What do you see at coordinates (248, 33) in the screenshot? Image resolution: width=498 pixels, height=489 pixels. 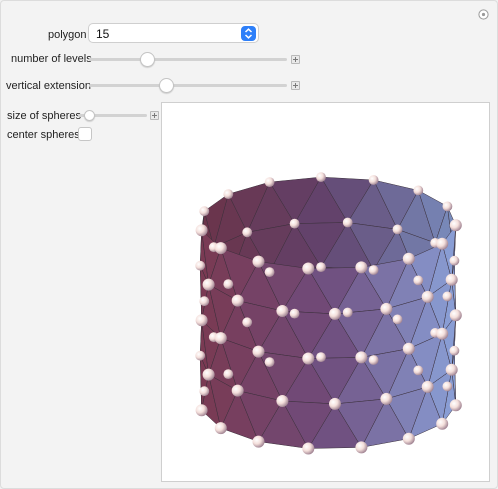 I see `updown-chevron-icon` at bounding box center [248, 33].